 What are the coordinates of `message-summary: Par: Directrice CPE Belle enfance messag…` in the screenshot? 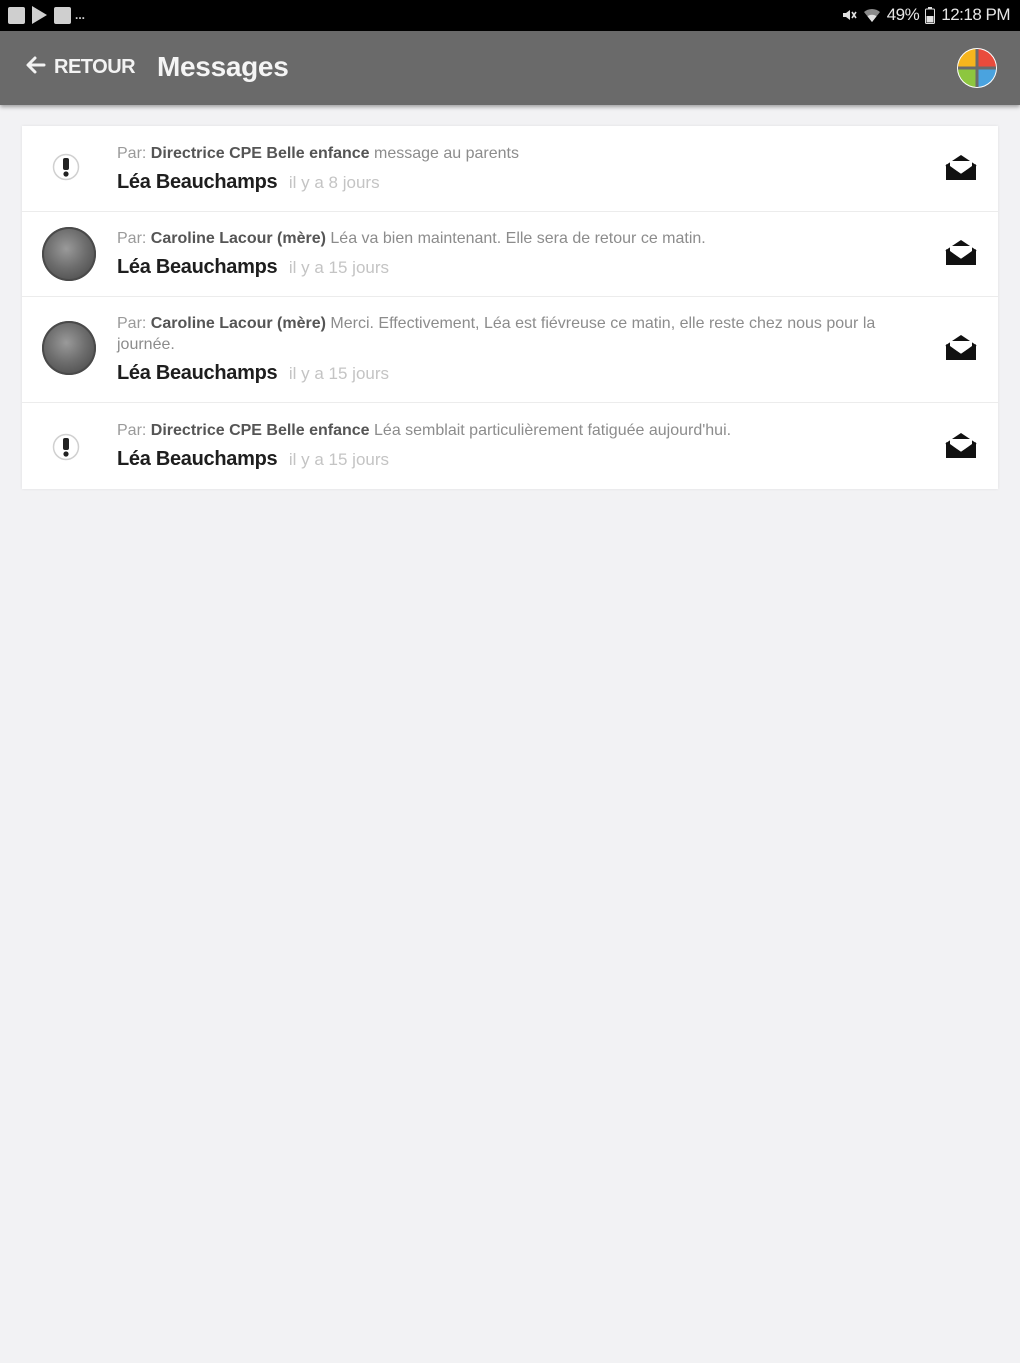 It's located at (522, 153).